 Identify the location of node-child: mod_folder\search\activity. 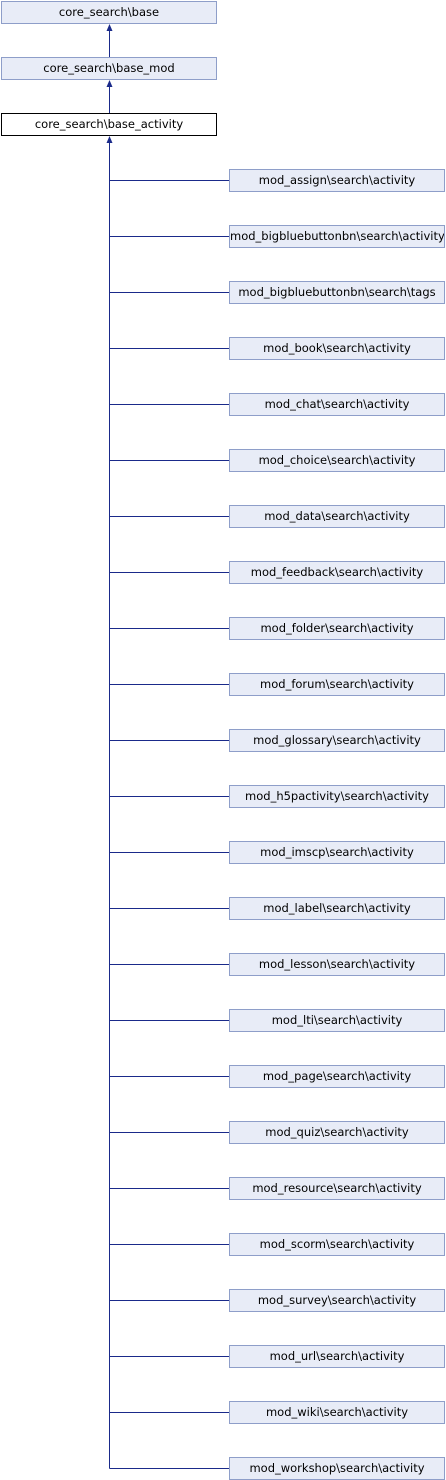
(337, 628).